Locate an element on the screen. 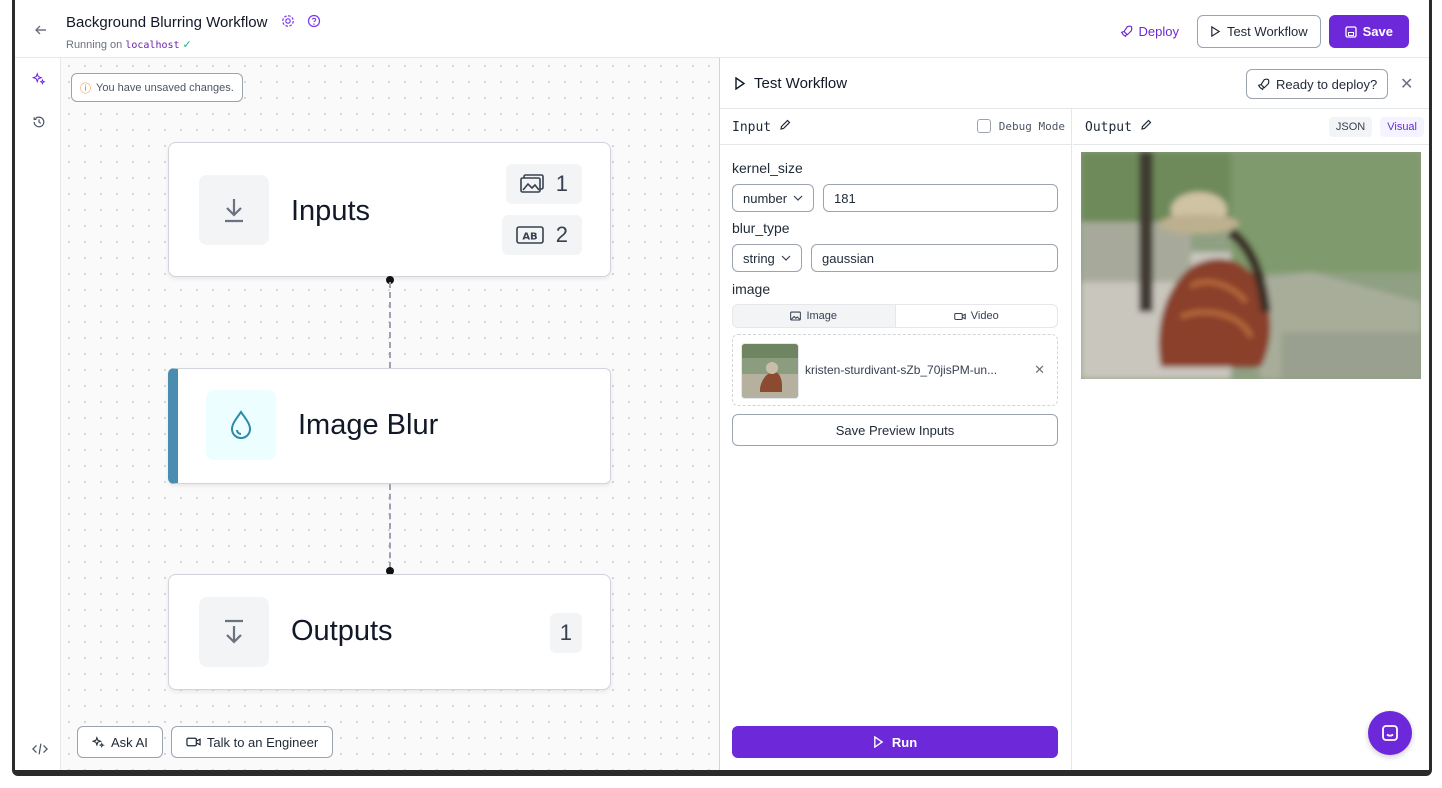 The width and height of the screenshot is (1442, 788). tab-visual: Visual is located at coordinates (1402, 127).